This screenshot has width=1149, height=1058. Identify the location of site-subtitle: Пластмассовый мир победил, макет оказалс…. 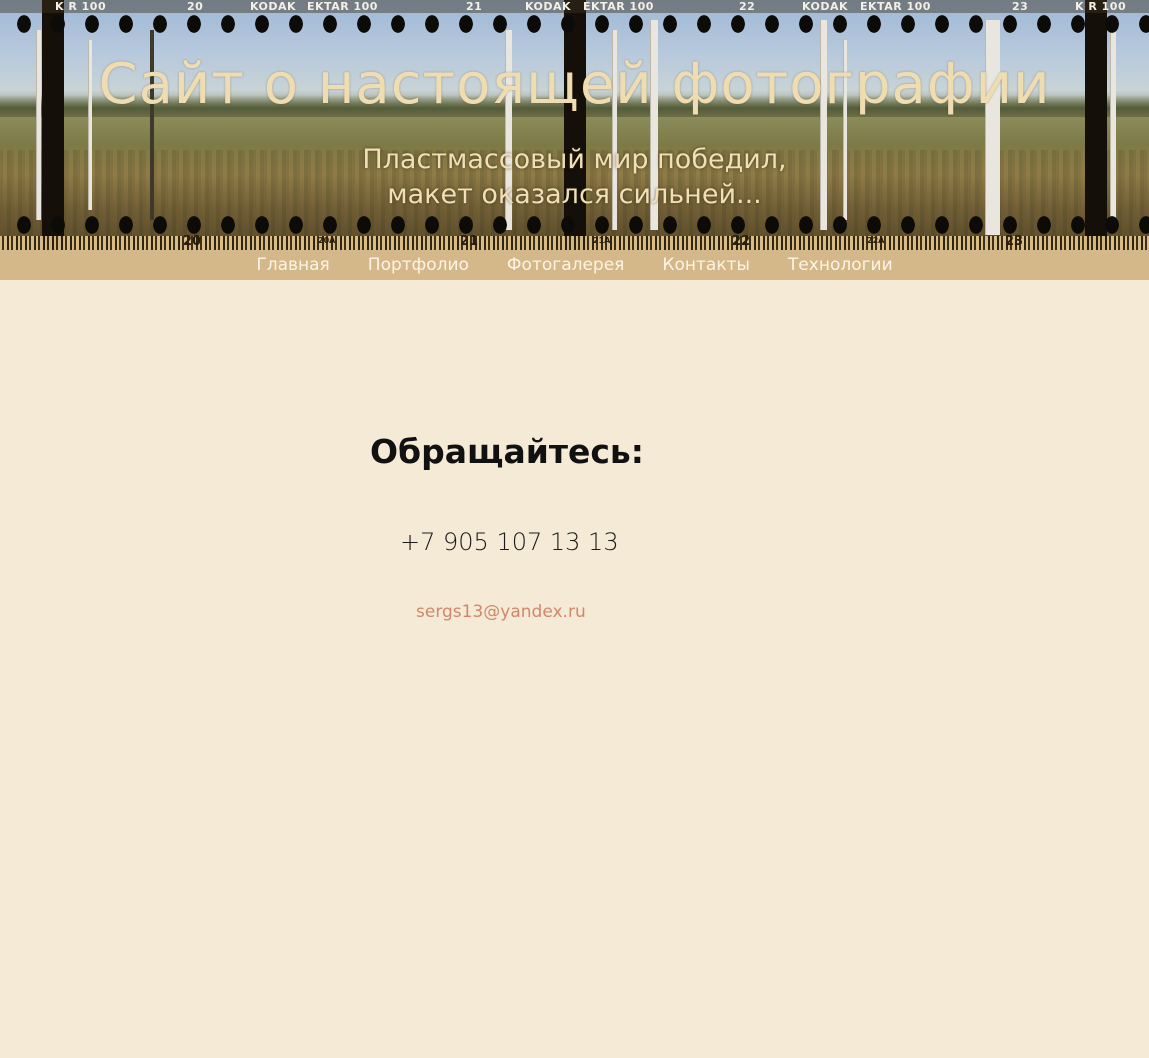
(574, 177).